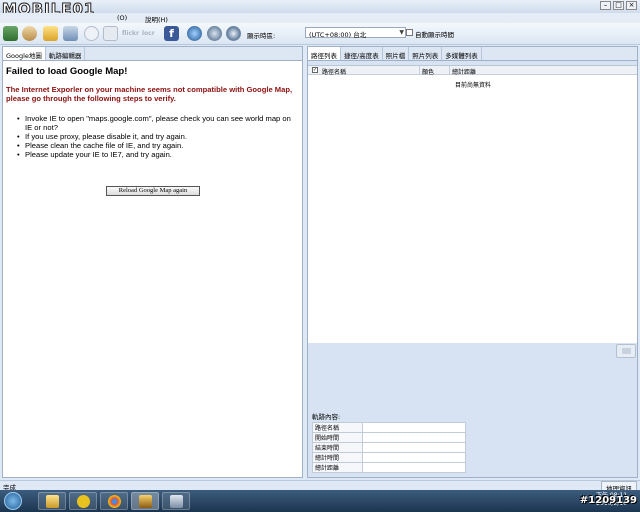 The width and height of the screenshot is (640, 512). What do you see at coordinates (337, 447) in the screenshot?
I see `row-label: 結束時間` at bounding box center [337, 447].